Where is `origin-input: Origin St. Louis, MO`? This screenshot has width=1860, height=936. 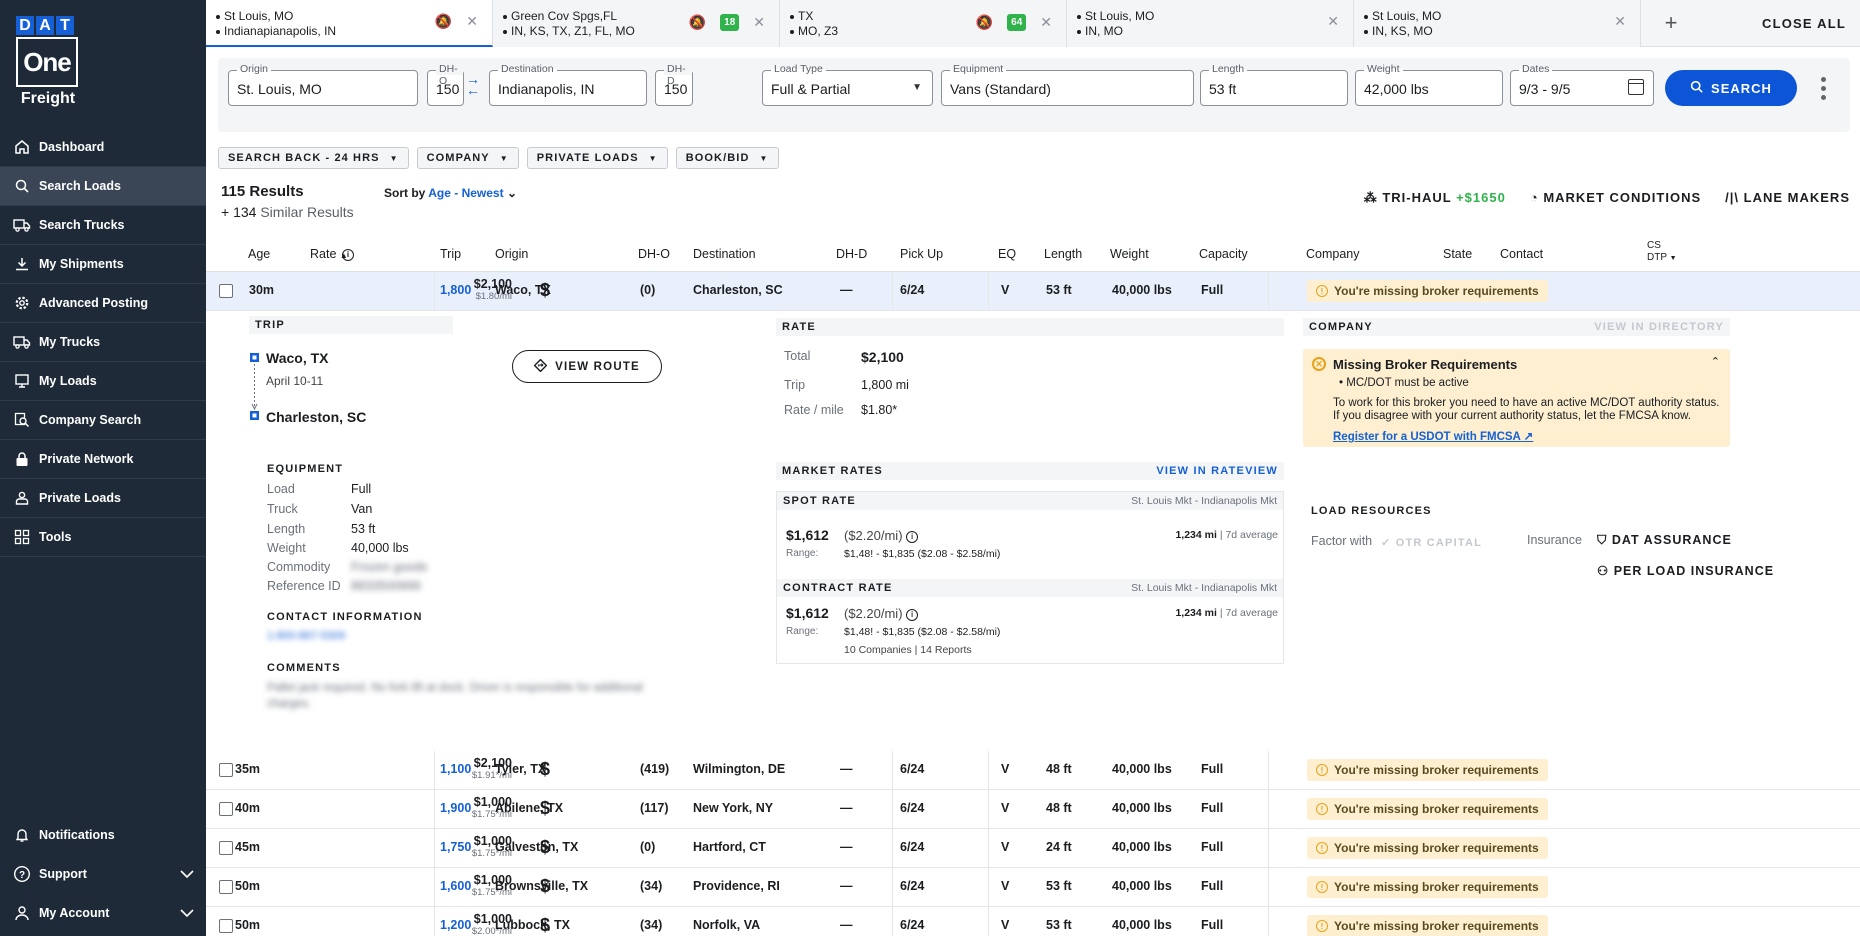
origin-input: Origin St. Louis, MO is located at coordinates (323, 84).